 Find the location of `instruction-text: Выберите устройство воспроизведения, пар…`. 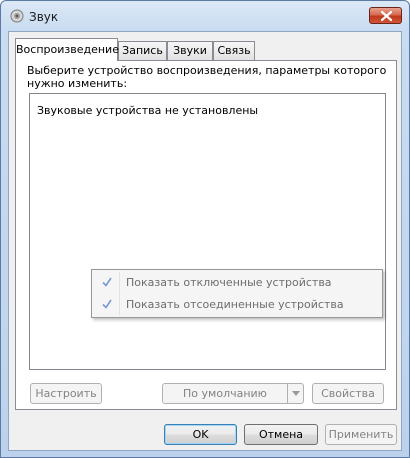

instruction-text: Выберите устройство воспроизведения, пар… is located at coordinates (207, 77).